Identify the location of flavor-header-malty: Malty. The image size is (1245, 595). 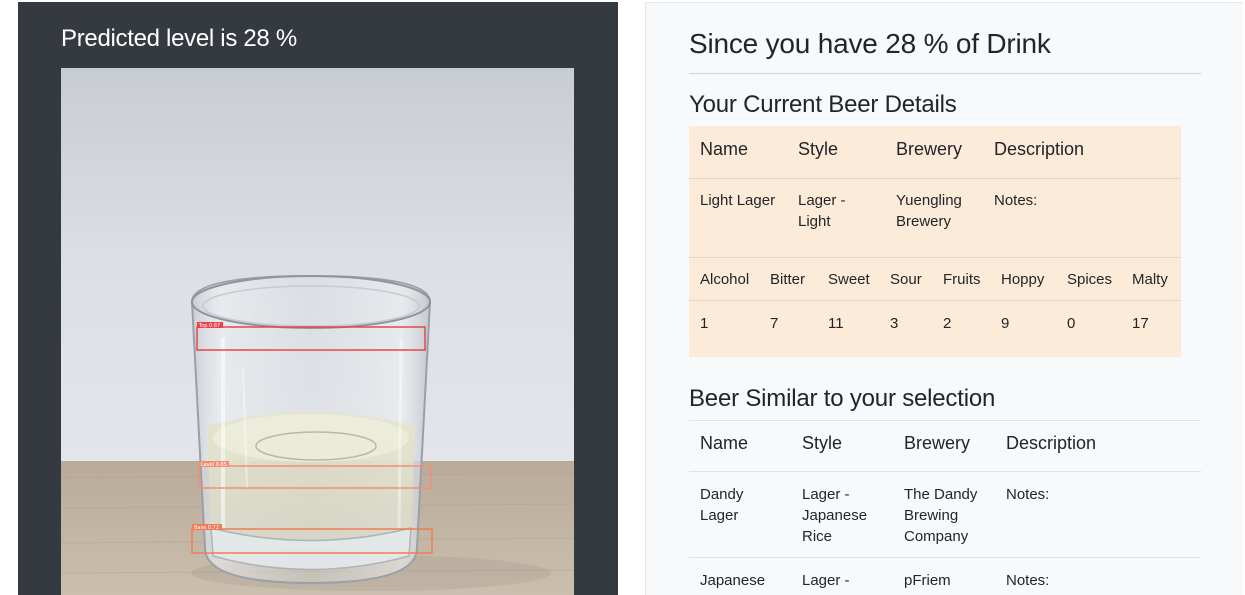
(1150, 279).